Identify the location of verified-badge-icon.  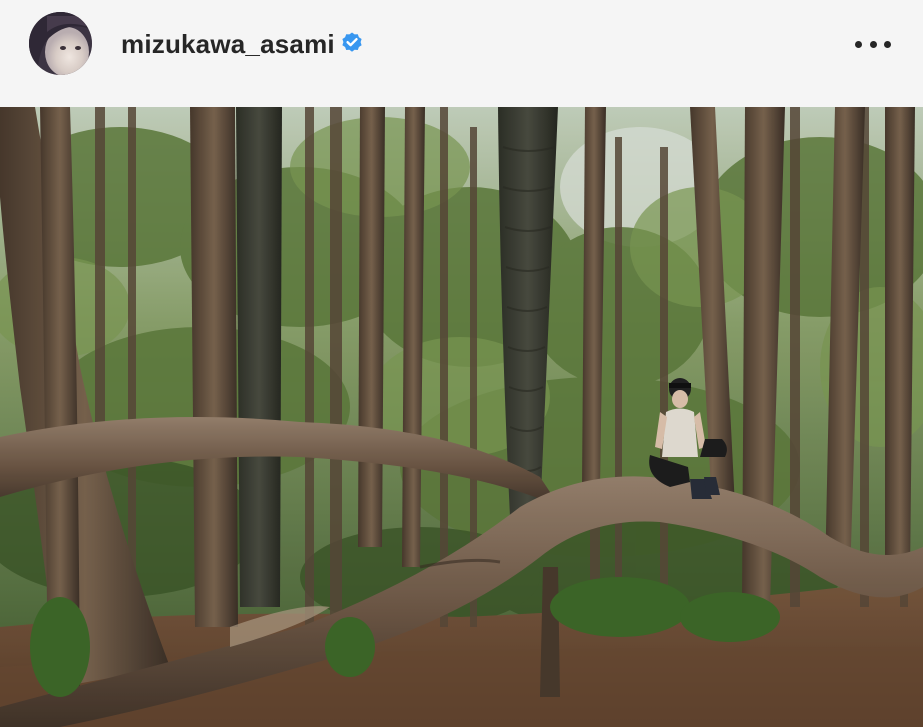
(352, 43).